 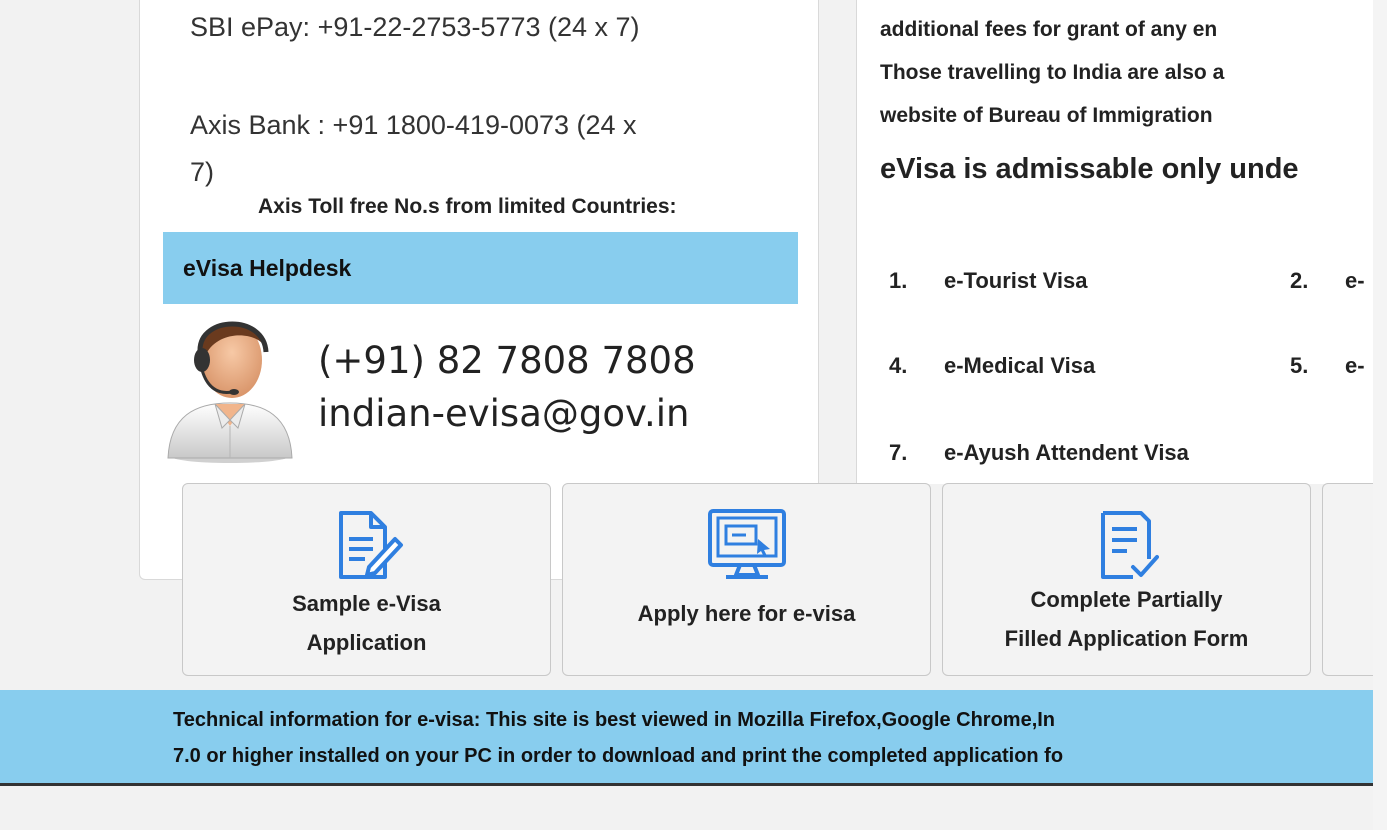 What do you see at coordinates (746, 579) in the screenshot?
I see `apply-evisa-button: Apply here for e-visa` at bounding box center [746, 579].